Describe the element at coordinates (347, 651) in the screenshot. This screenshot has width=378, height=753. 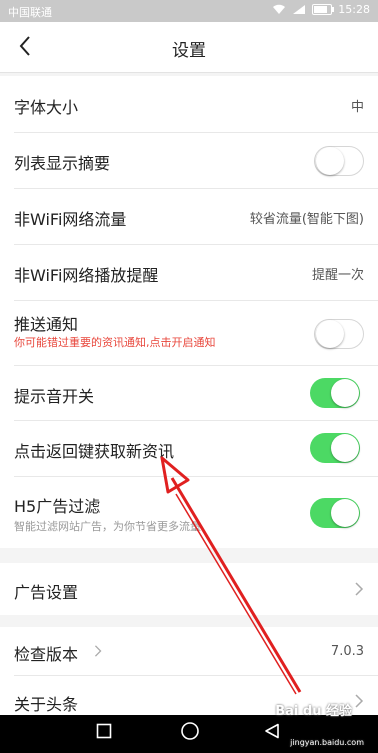
I see `version-value: 7.0.3` at that location.